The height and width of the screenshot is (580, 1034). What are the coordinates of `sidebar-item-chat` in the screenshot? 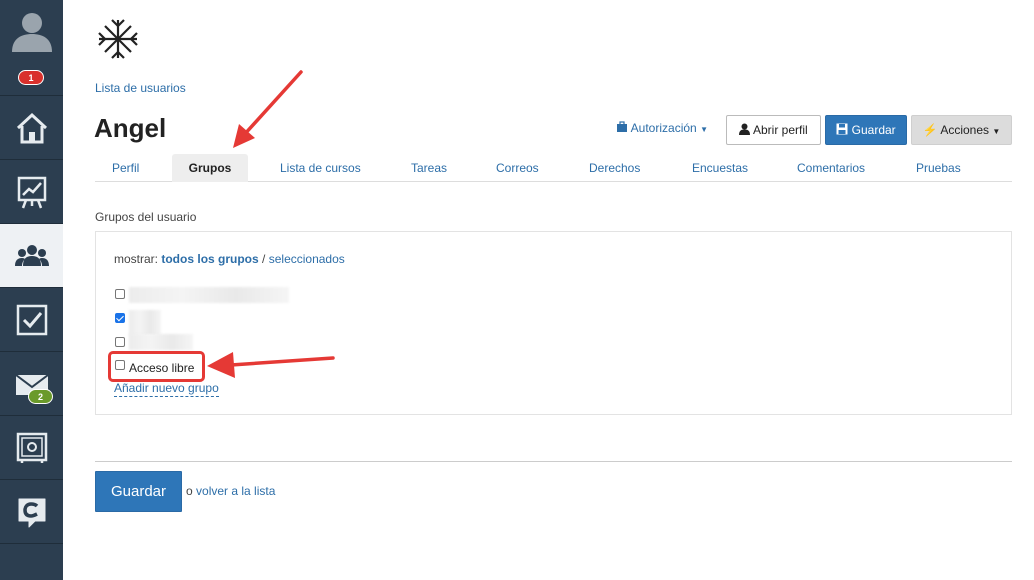 It's located at (31, 512).